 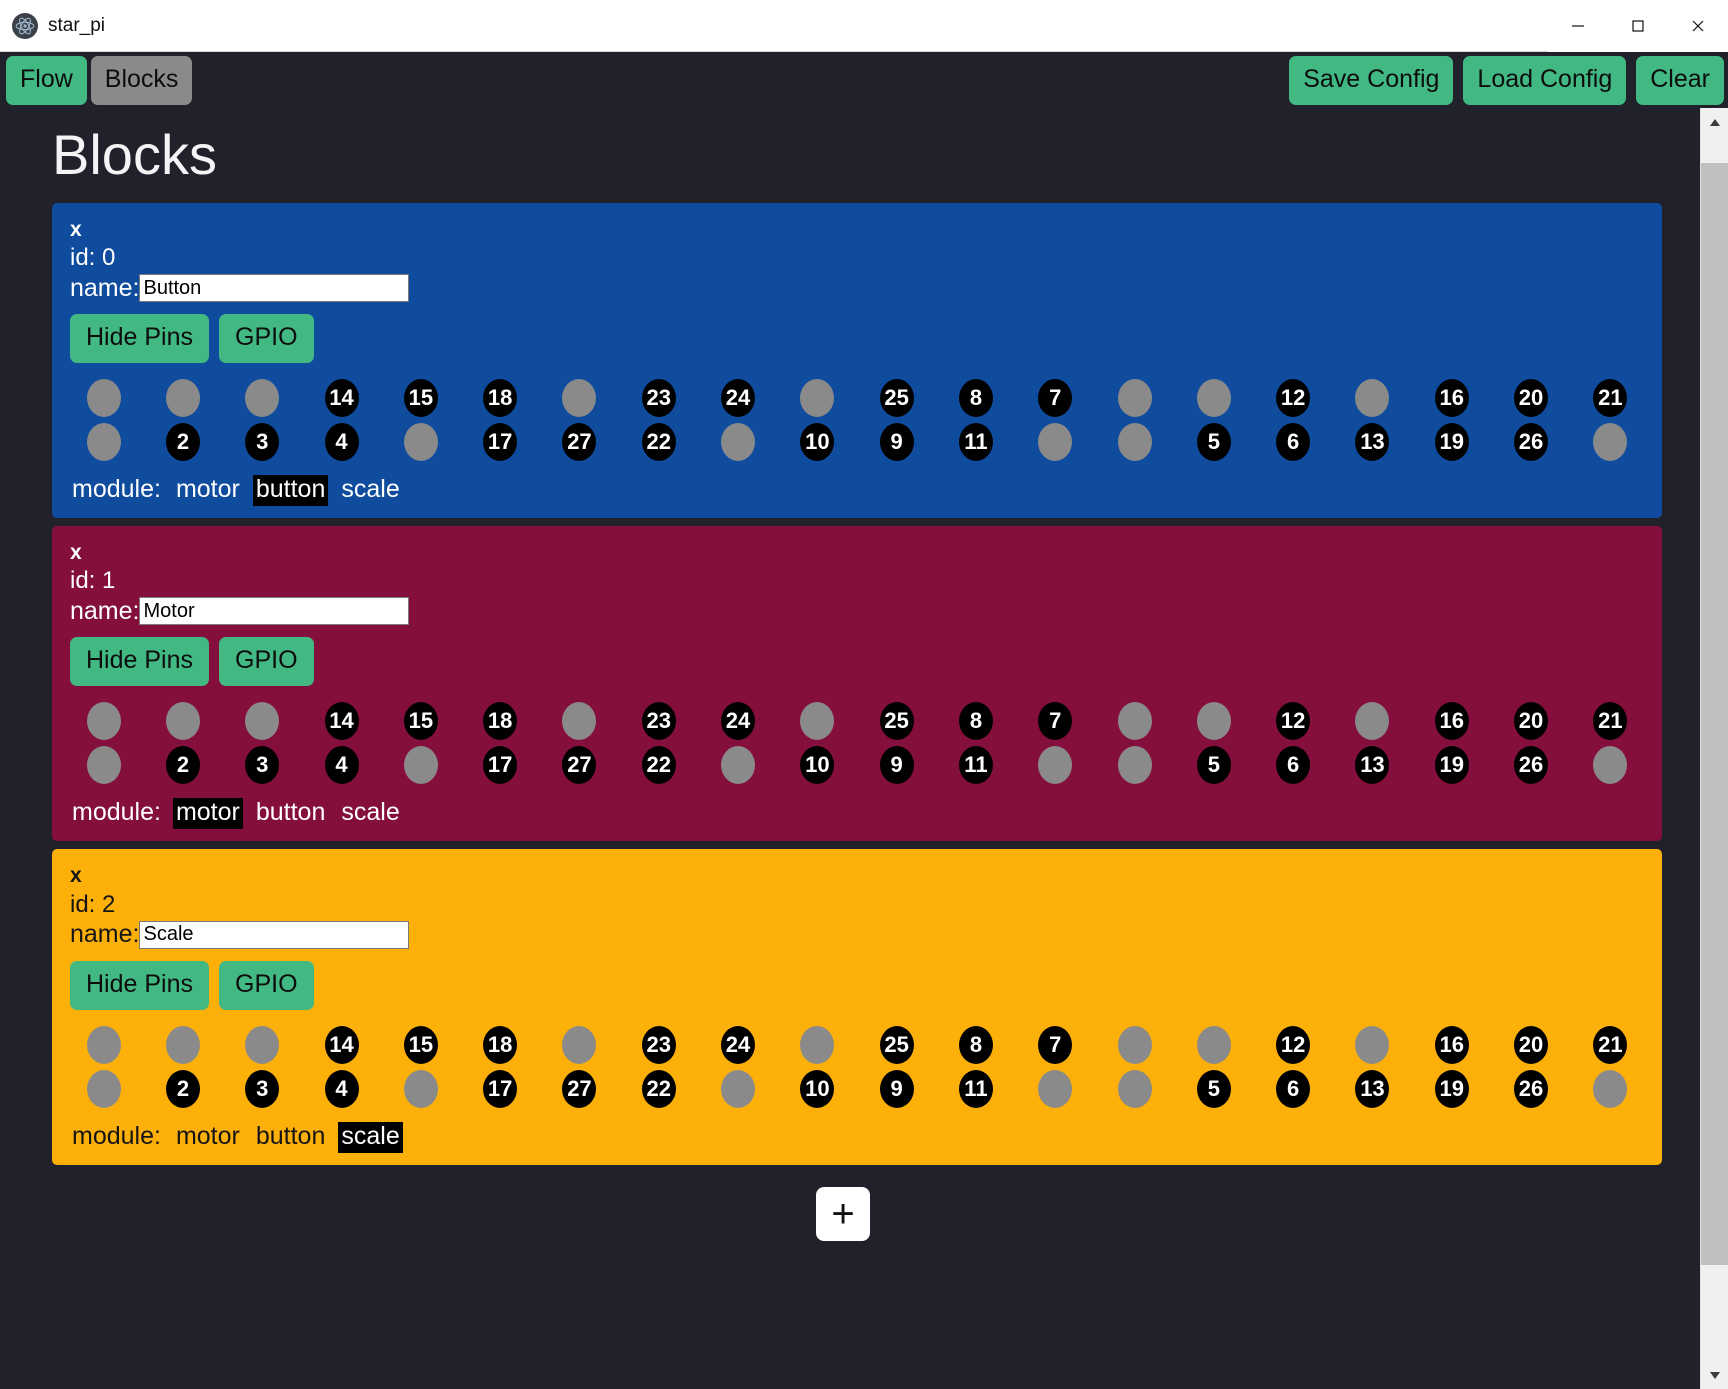 What do you see at coordinates (1714, 1375) in the screenshot?
I see `chevron-down-icon` at bounding box center [1714, 1375].